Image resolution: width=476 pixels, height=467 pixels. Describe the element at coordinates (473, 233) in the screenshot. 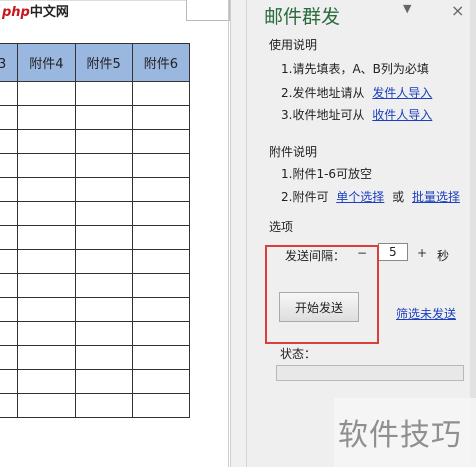

I see `pane-scrollbar` at that location.